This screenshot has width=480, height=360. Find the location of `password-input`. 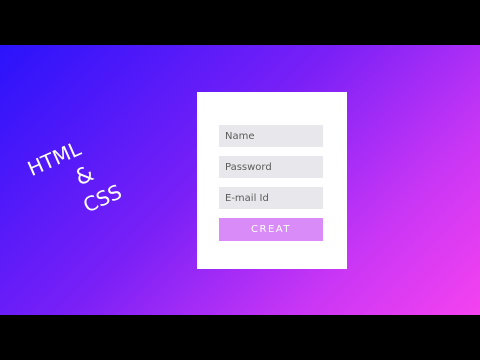

password-input is located at coordinates (271, 167).